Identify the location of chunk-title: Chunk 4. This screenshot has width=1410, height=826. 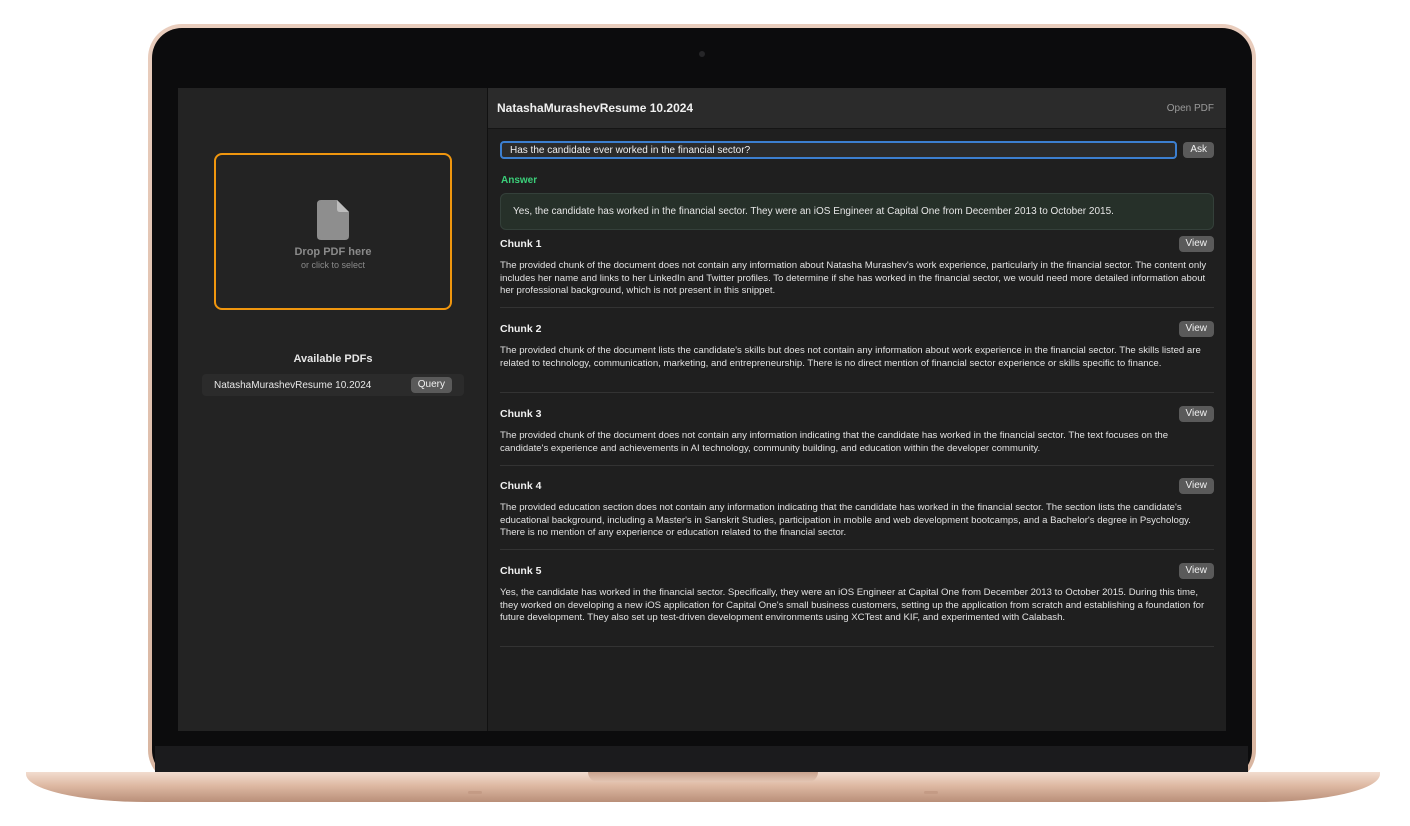
(521, 486).